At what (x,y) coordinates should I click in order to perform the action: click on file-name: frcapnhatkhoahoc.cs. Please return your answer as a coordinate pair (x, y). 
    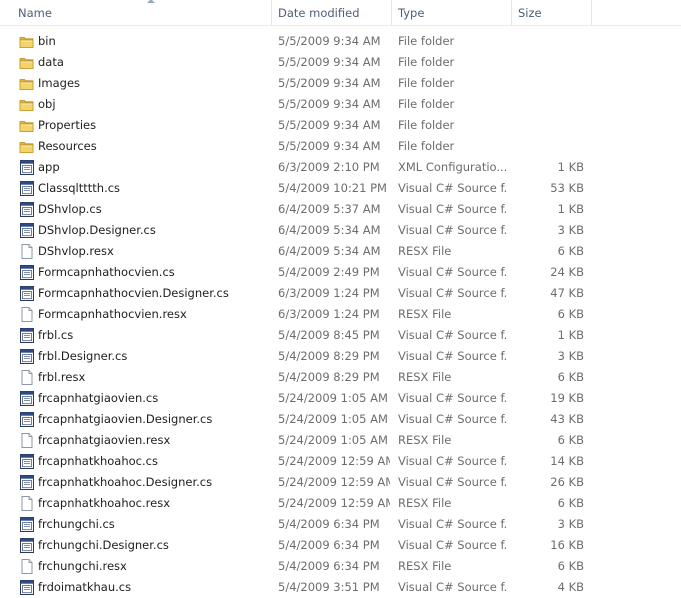
    Looking at the image, I should click on (98, 461).